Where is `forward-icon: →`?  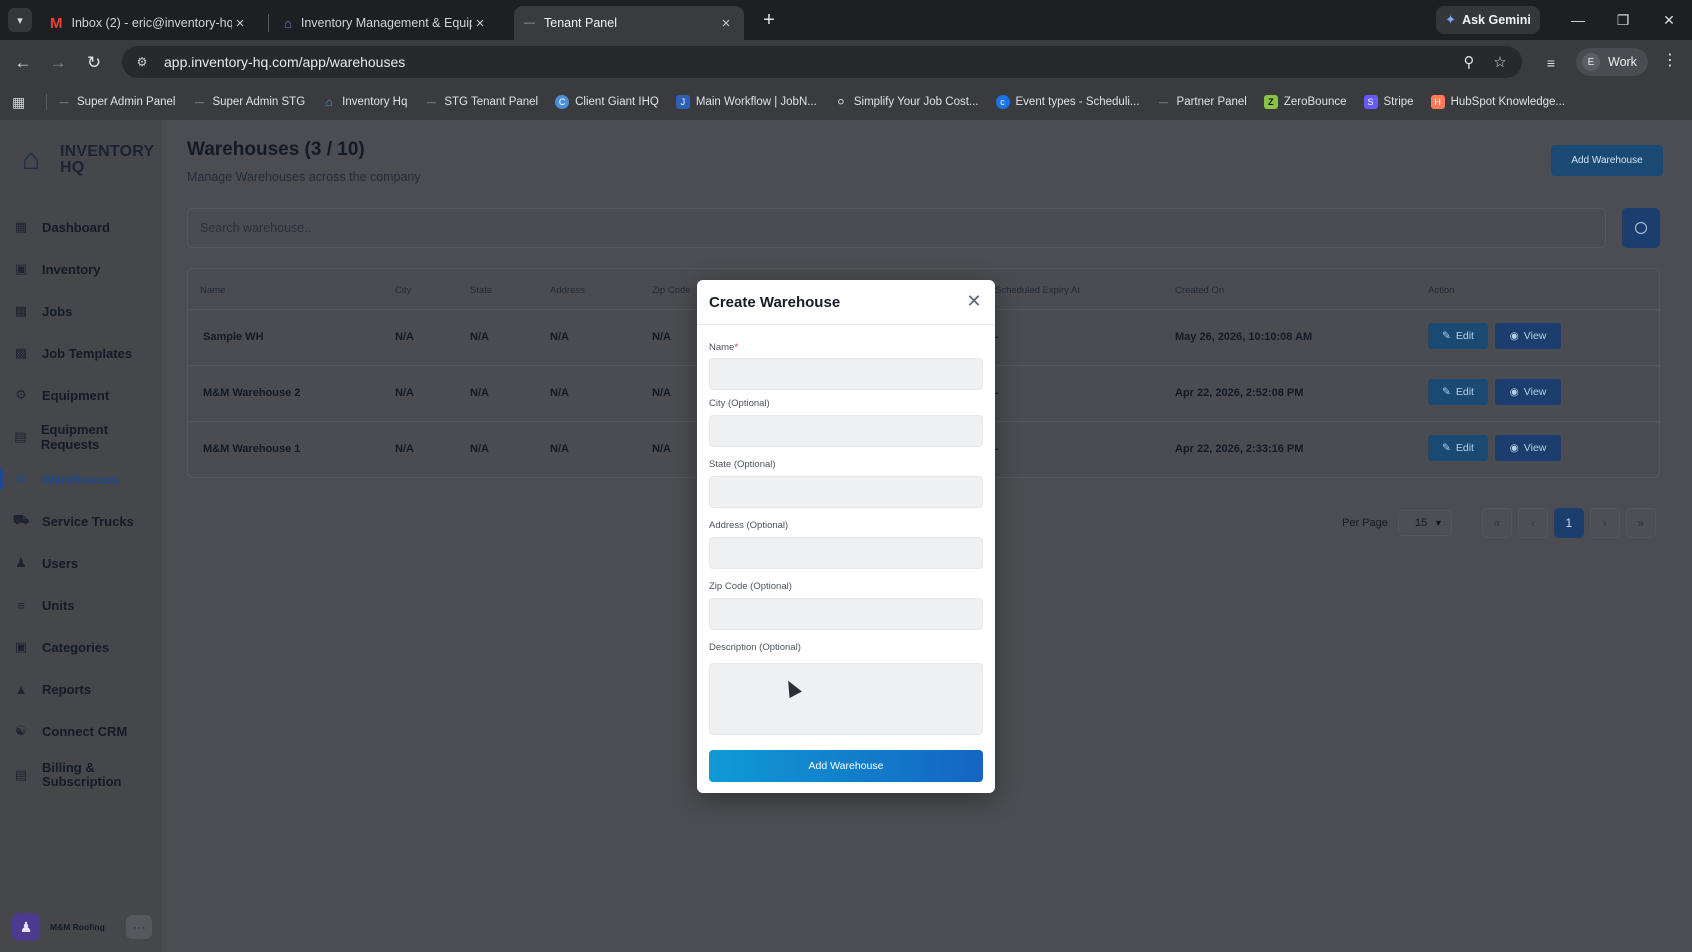
forward-icon: → is located at coordinates (58, 63).